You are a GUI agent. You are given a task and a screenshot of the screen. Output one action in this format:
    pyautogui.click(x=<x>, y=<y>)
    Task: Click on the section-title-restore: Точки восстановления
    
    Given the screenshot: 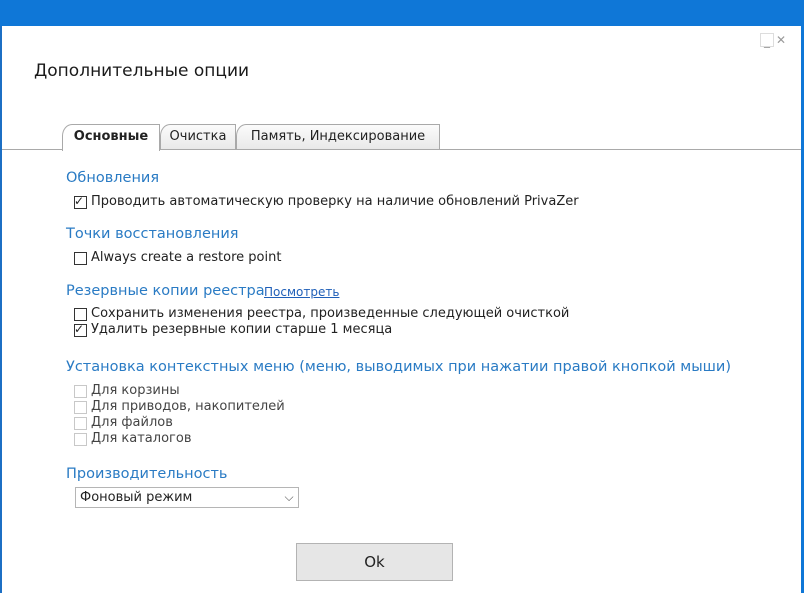 What is the action you would take?
    pyautogui.click(x=152, y=234)
    